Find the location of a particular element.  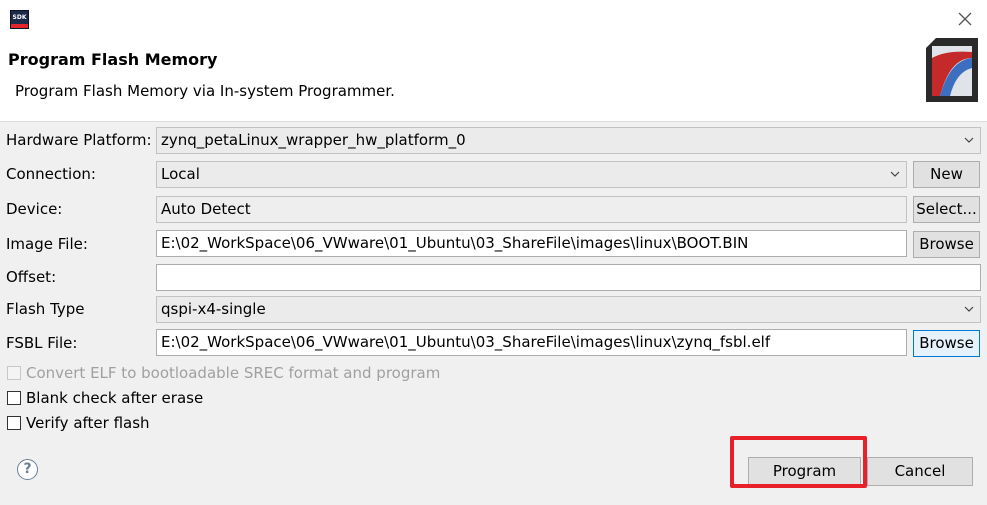

title-bar is located at coordinates (493, 18).